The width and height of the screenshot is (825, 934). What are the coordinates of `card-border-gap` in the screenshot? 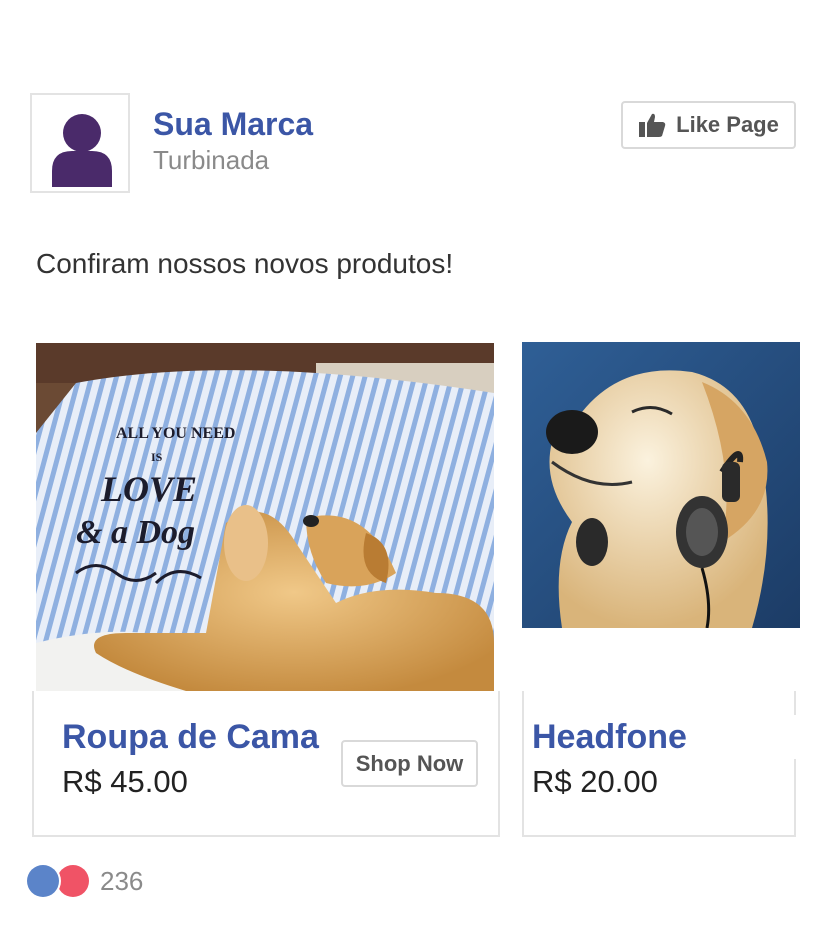 It's located at (796, 737).